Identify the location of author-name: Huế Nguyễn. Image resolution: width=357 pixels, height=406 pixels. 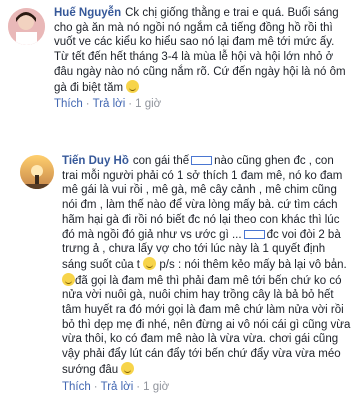
(87, 13).